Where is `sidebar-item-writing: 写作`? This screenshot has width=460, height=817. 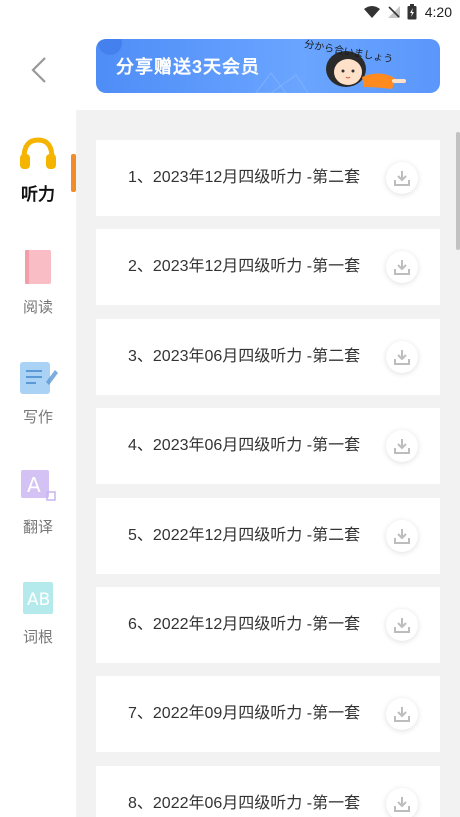
sidebar-item-writing: 写作 is located at coordinates (38, 392).